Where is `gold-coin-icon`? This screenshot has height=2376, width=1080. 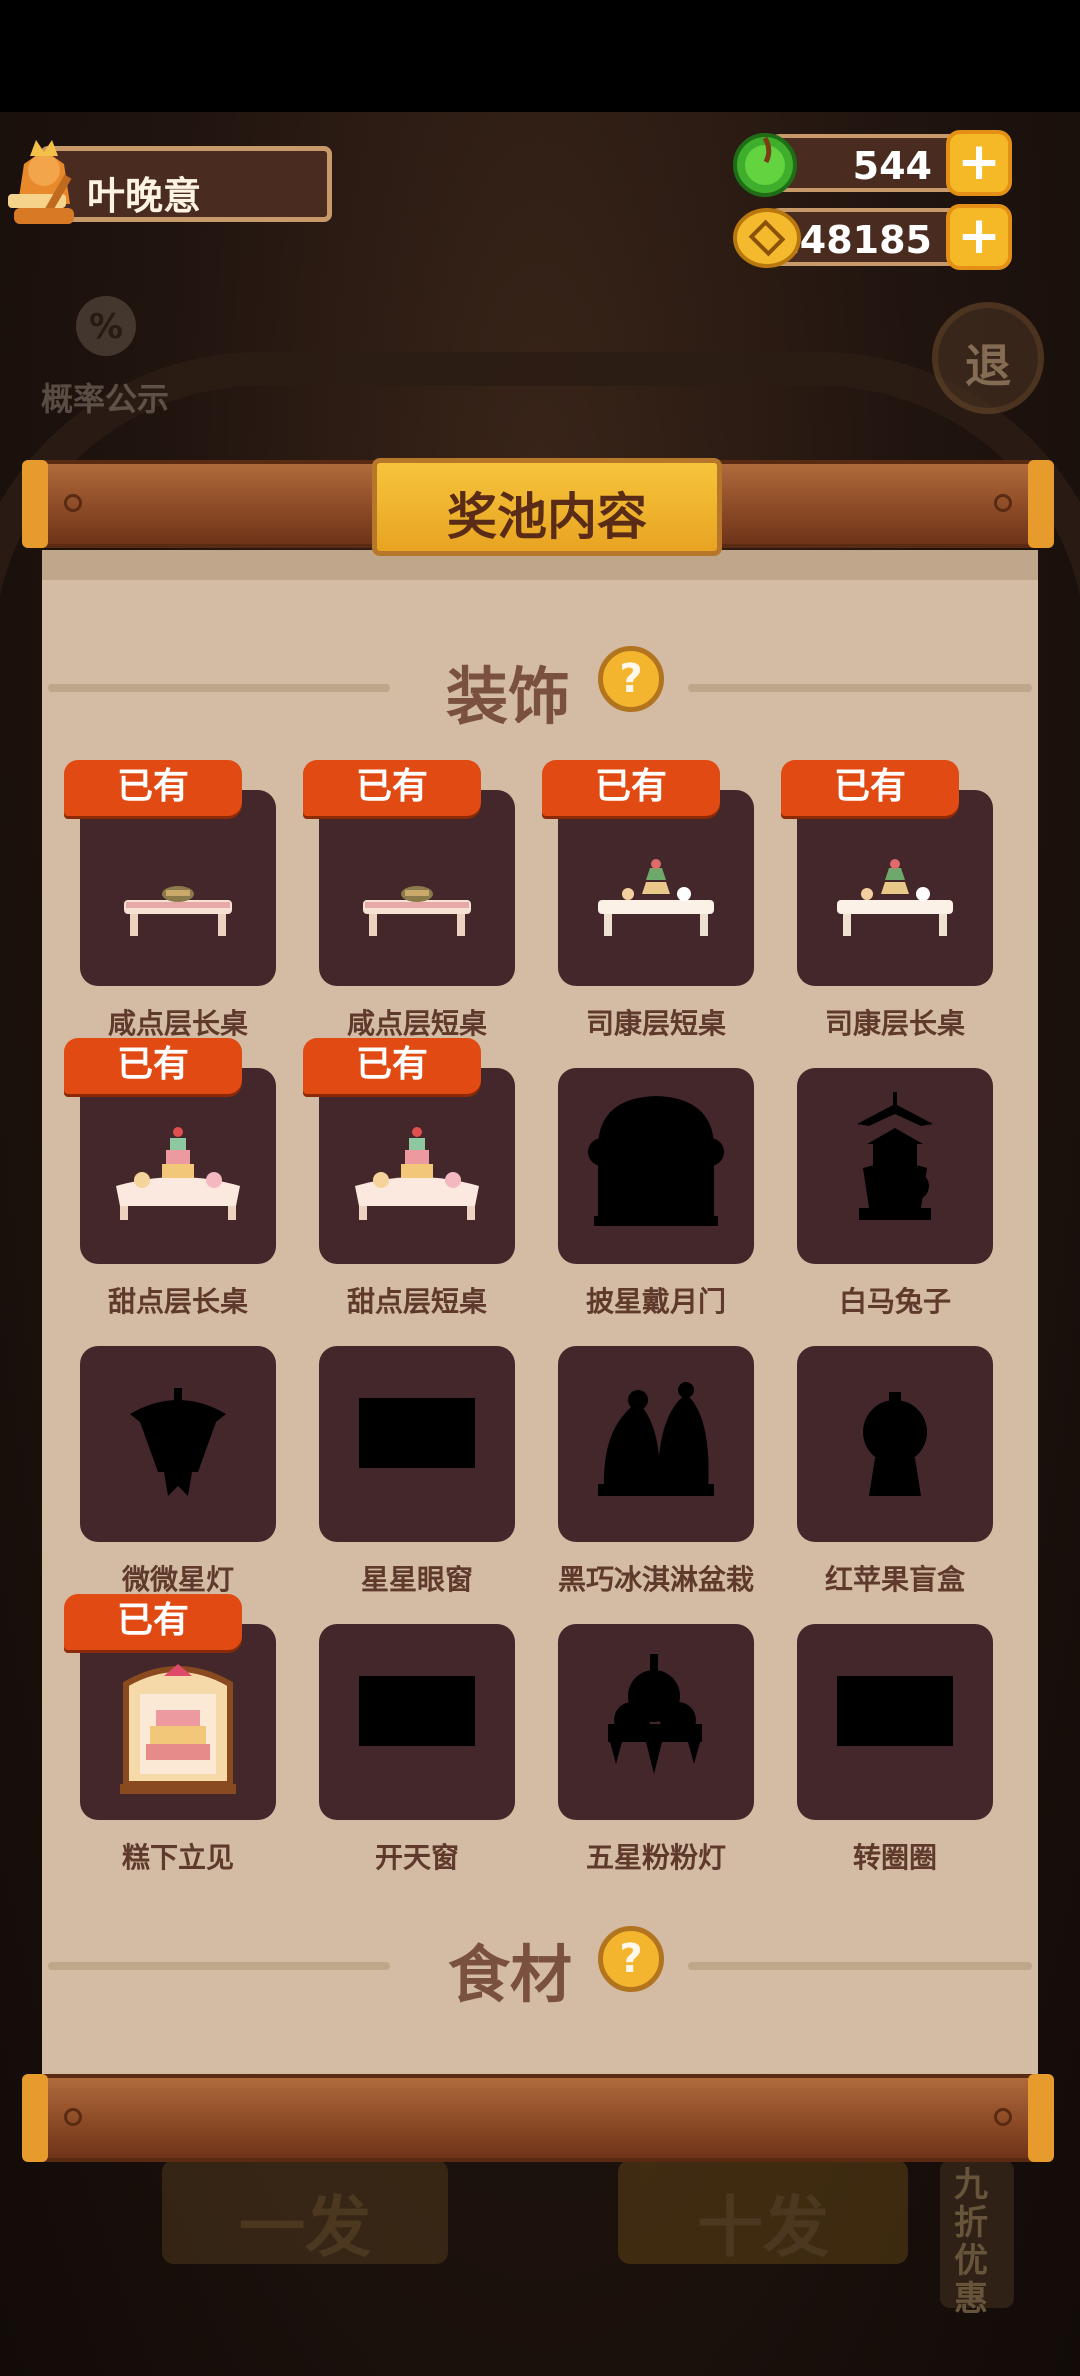
gold-coin-icon is located at coordinates (767, 238).